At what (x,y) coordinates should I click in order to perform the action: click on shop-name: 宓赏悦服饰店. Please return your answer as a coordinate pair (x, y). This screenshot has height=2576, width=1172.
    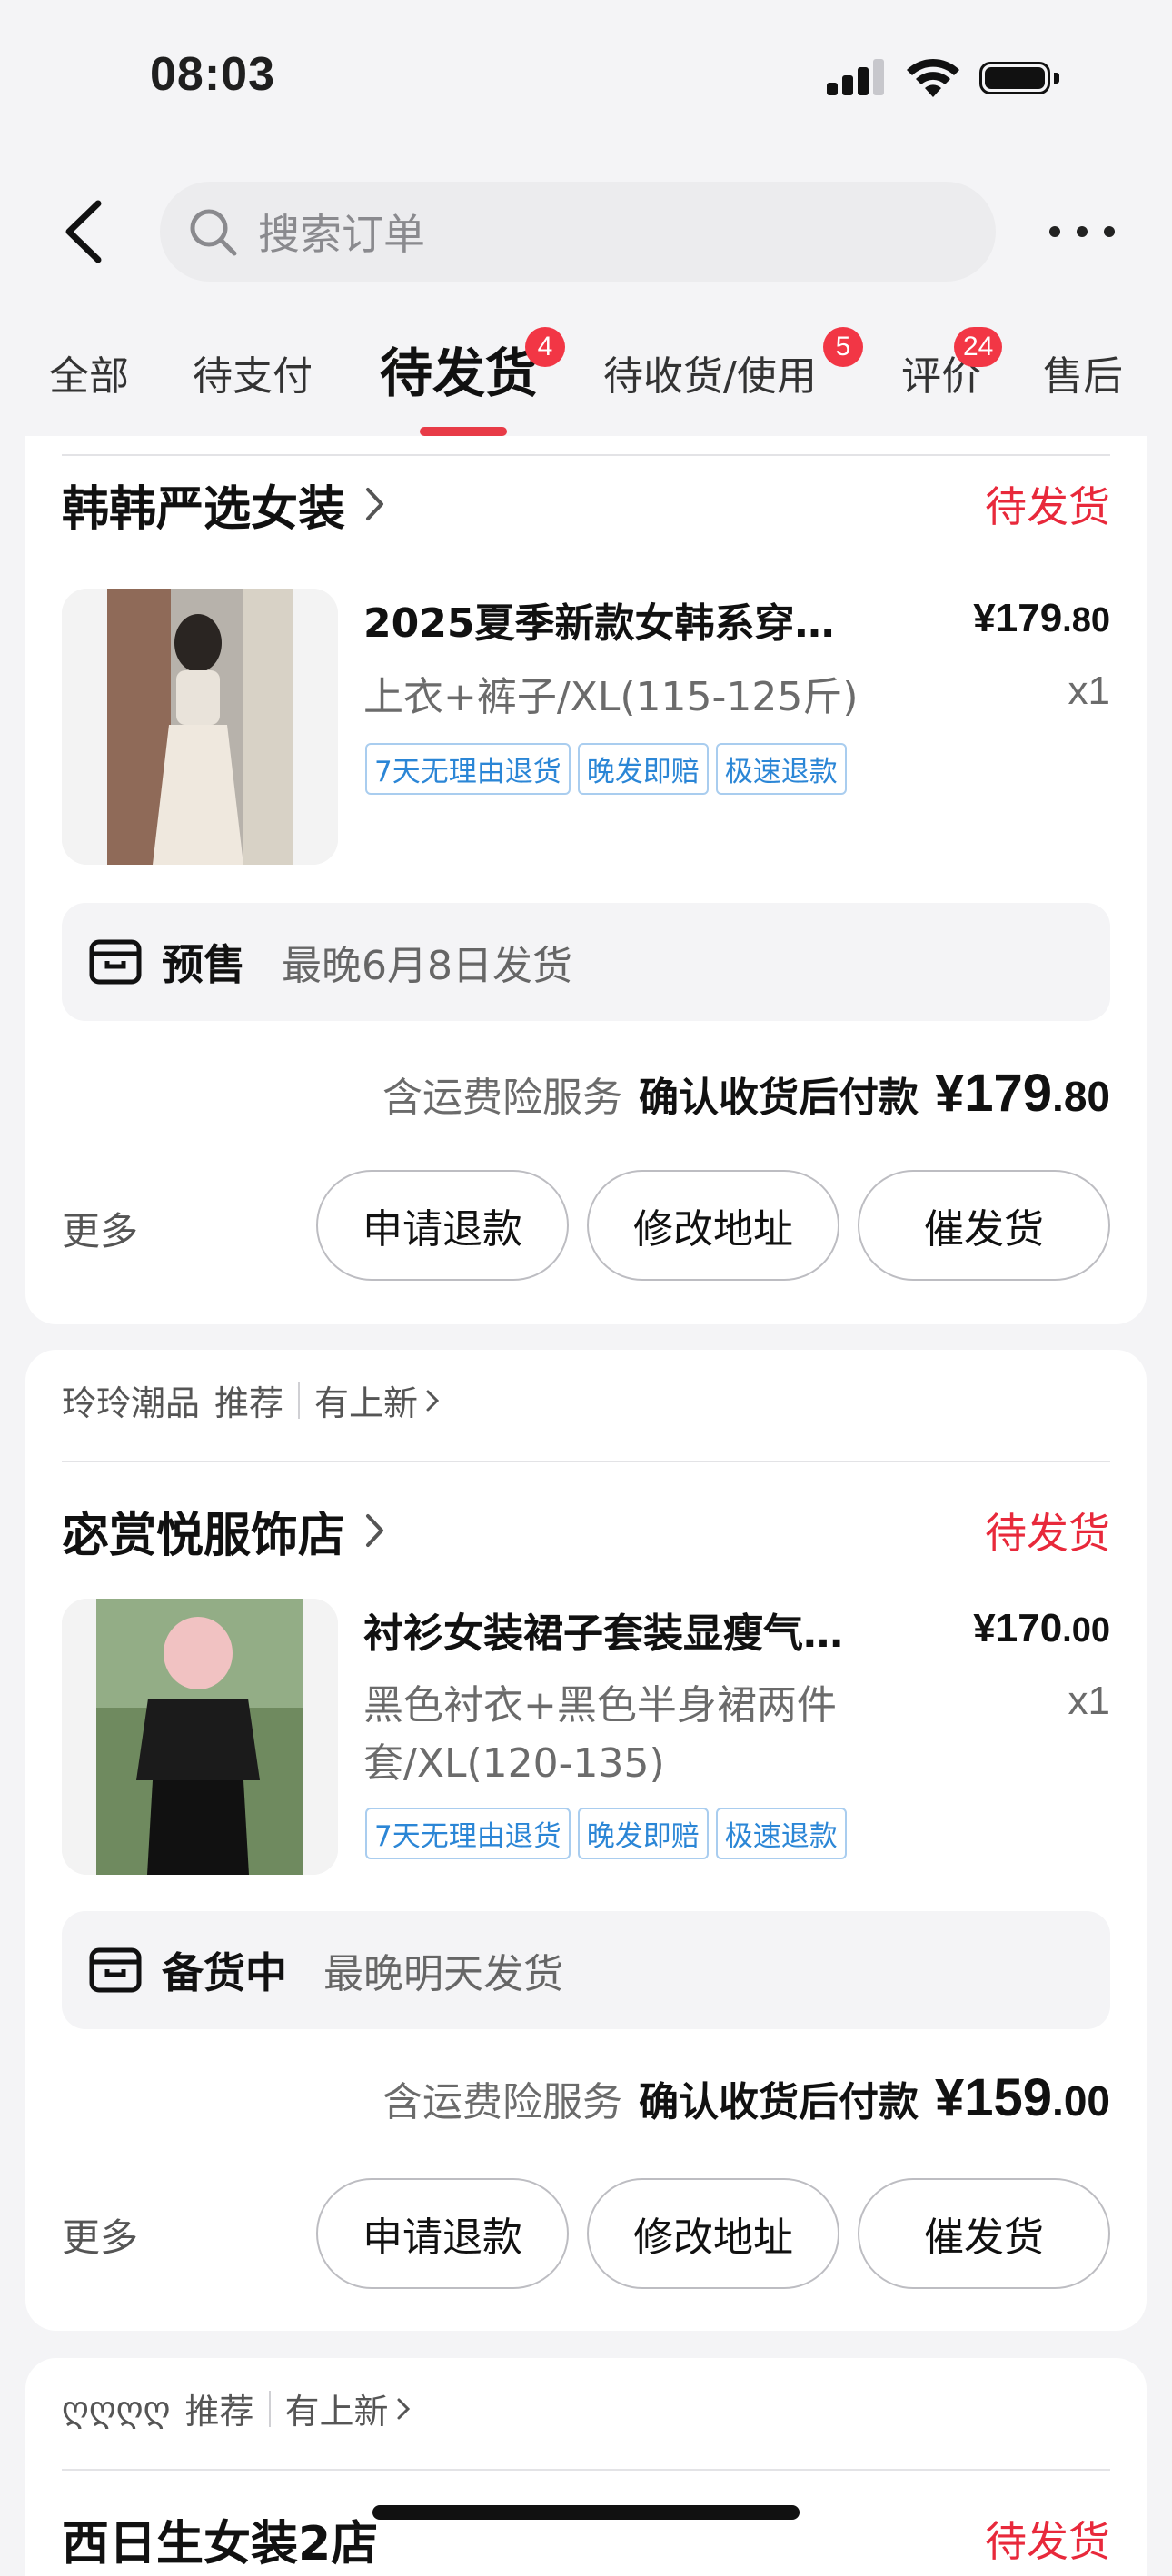
    Looking at the image, I should click on (203, 1531).